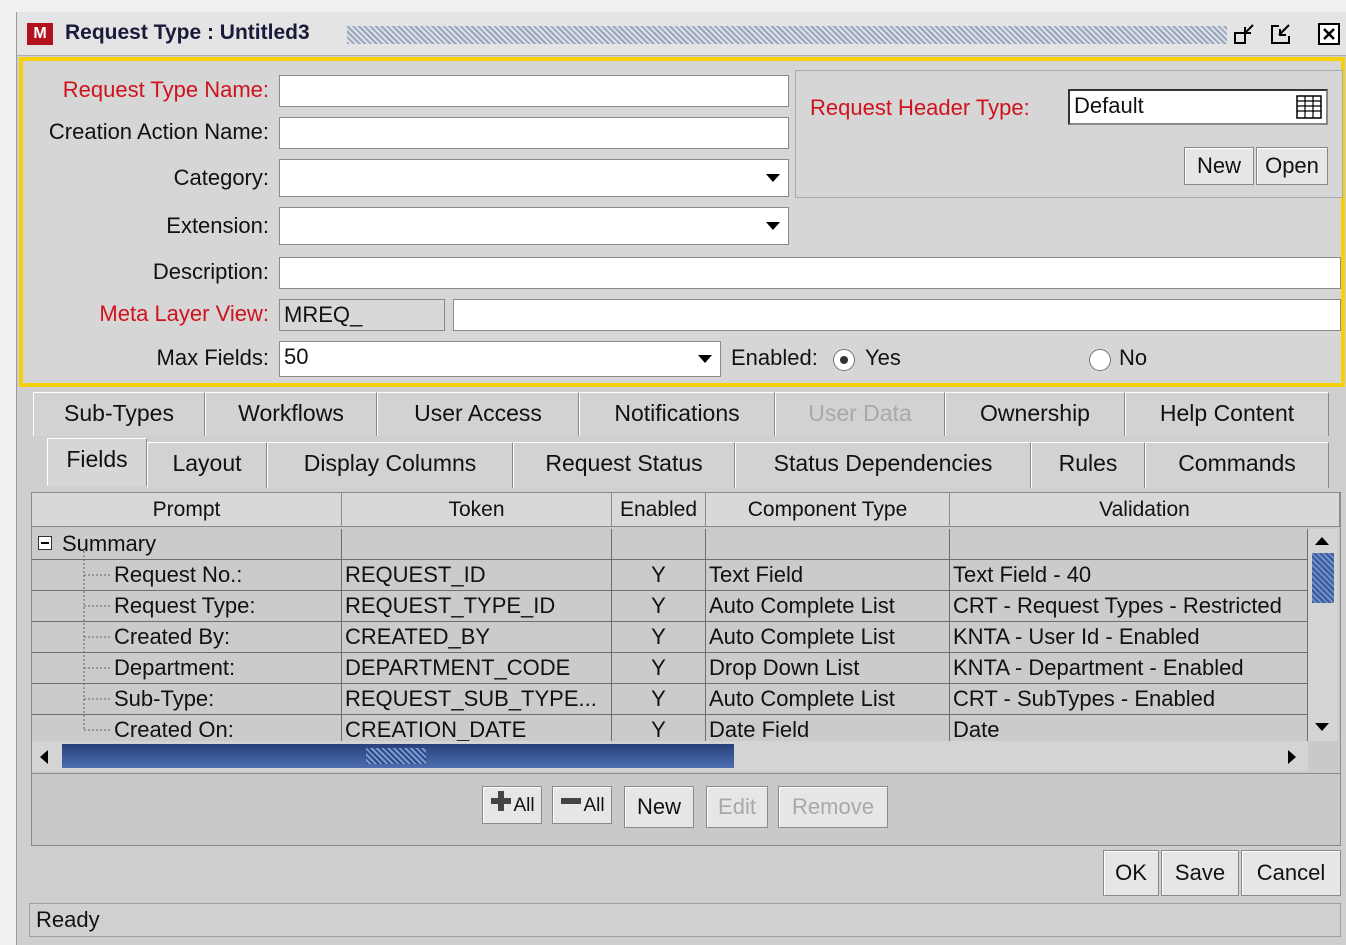  What do you see at coordinates (477, 668) in the screenshot?
I see `token-cell: DEPARTMENT_CODE` at bounding box center [477, 668].